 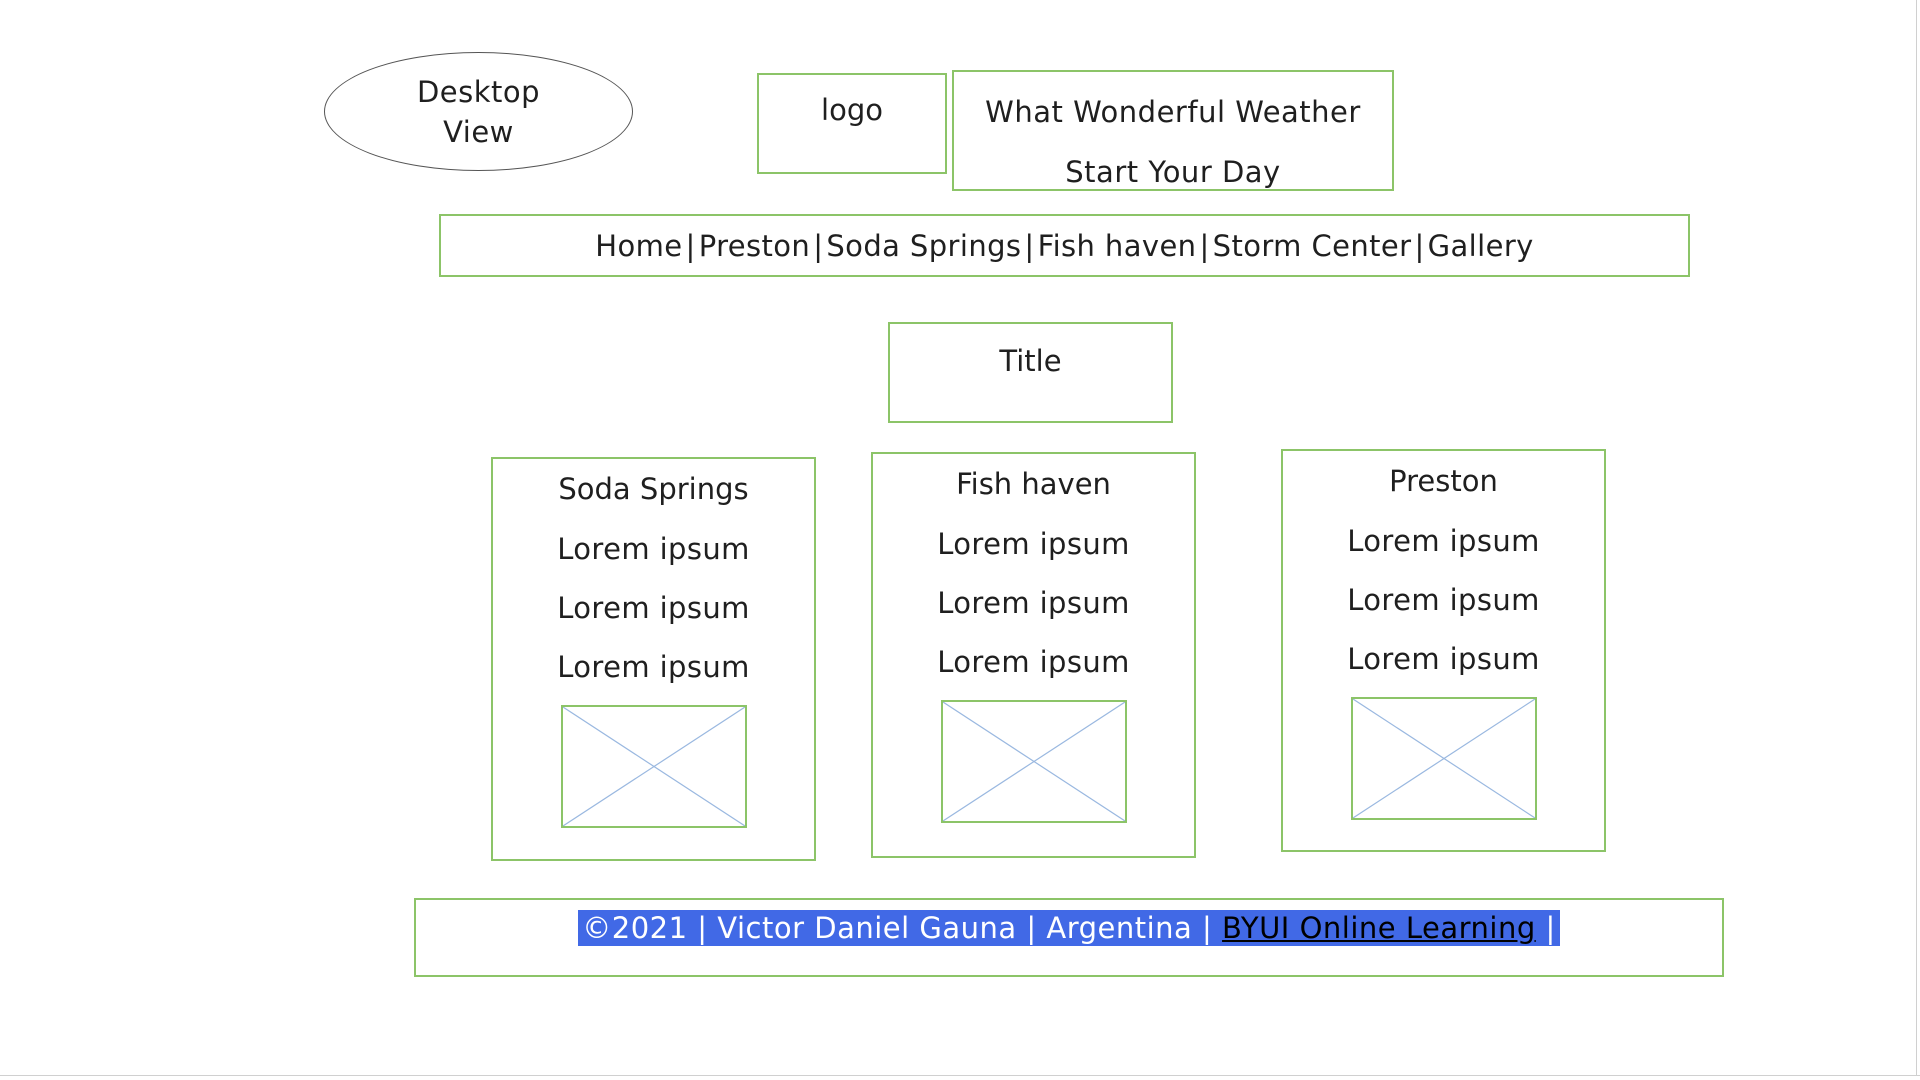 What do you see at coordinates (1481, 246) in the screenshot?
I see `nav-item-gallery: Gallery` at bounding box center [1481, 246].